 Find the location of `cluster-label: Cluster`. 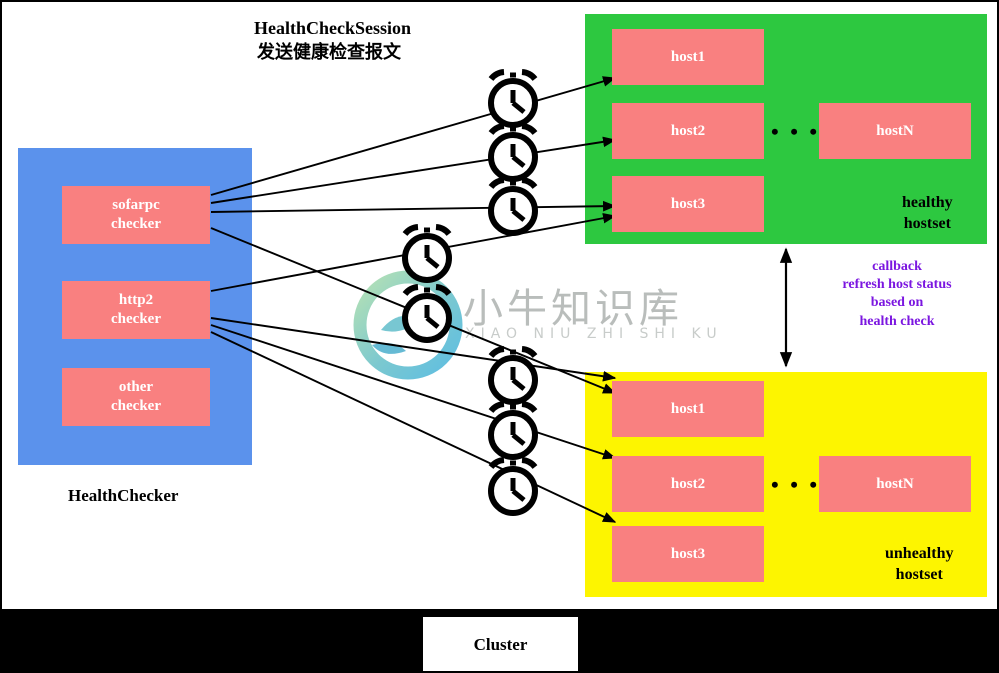

cluster-label: Cluster is located at coordinates (500, 644).